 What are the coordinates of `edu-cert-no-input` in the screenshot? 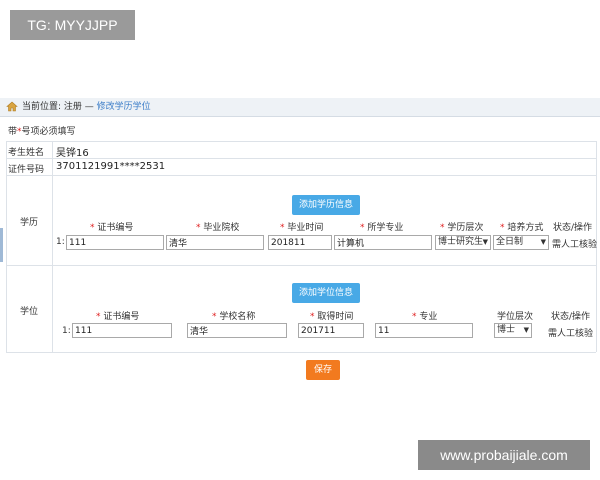 It's located at (115, 242).